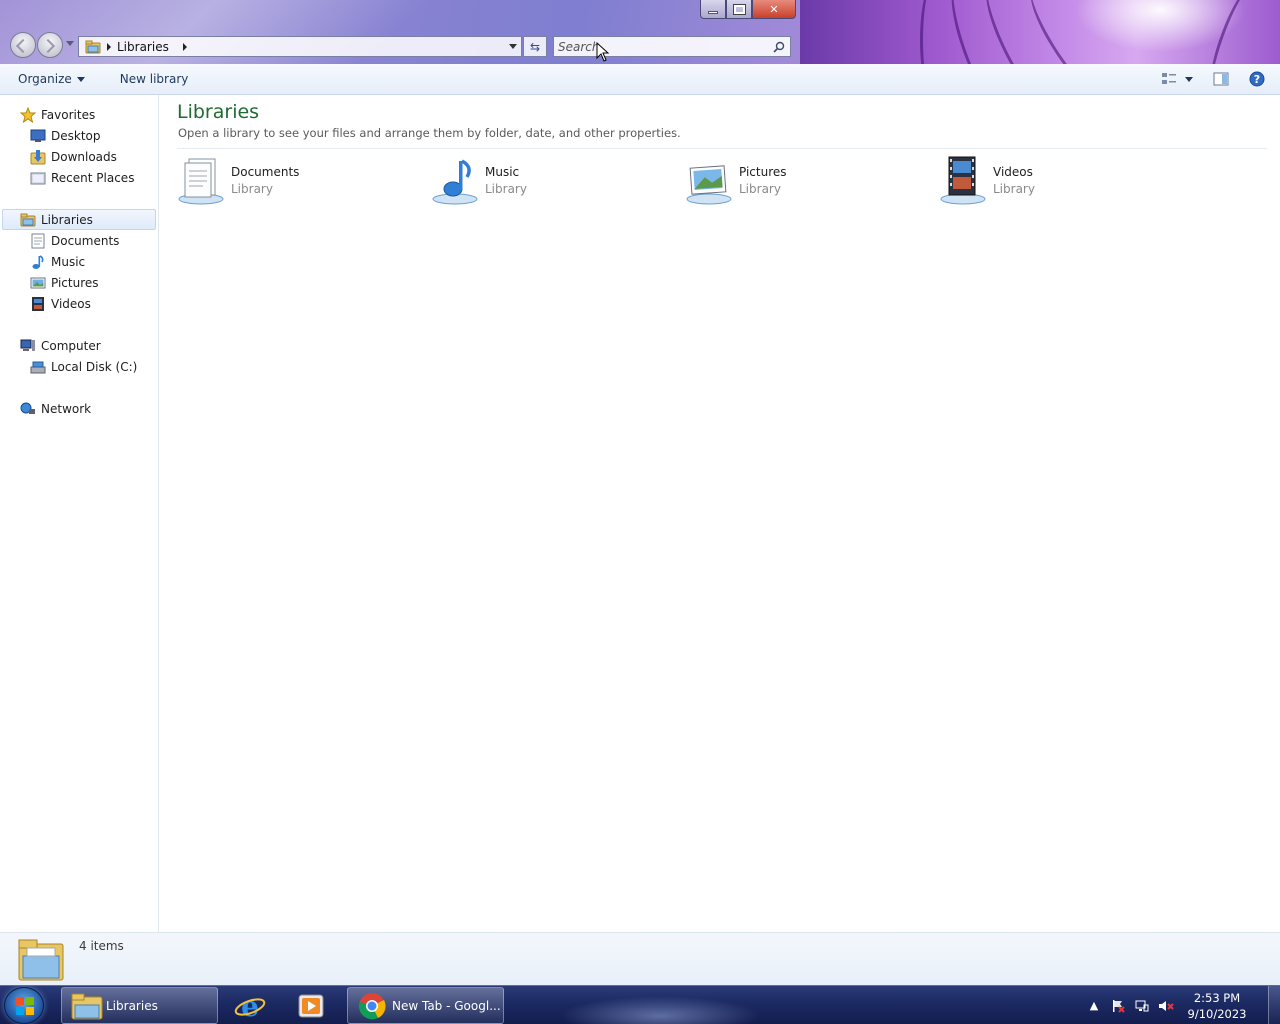 The height and width of the screenshot is (1024, 1280). I want to click on preview-pane-icon, so click(1221, 79).